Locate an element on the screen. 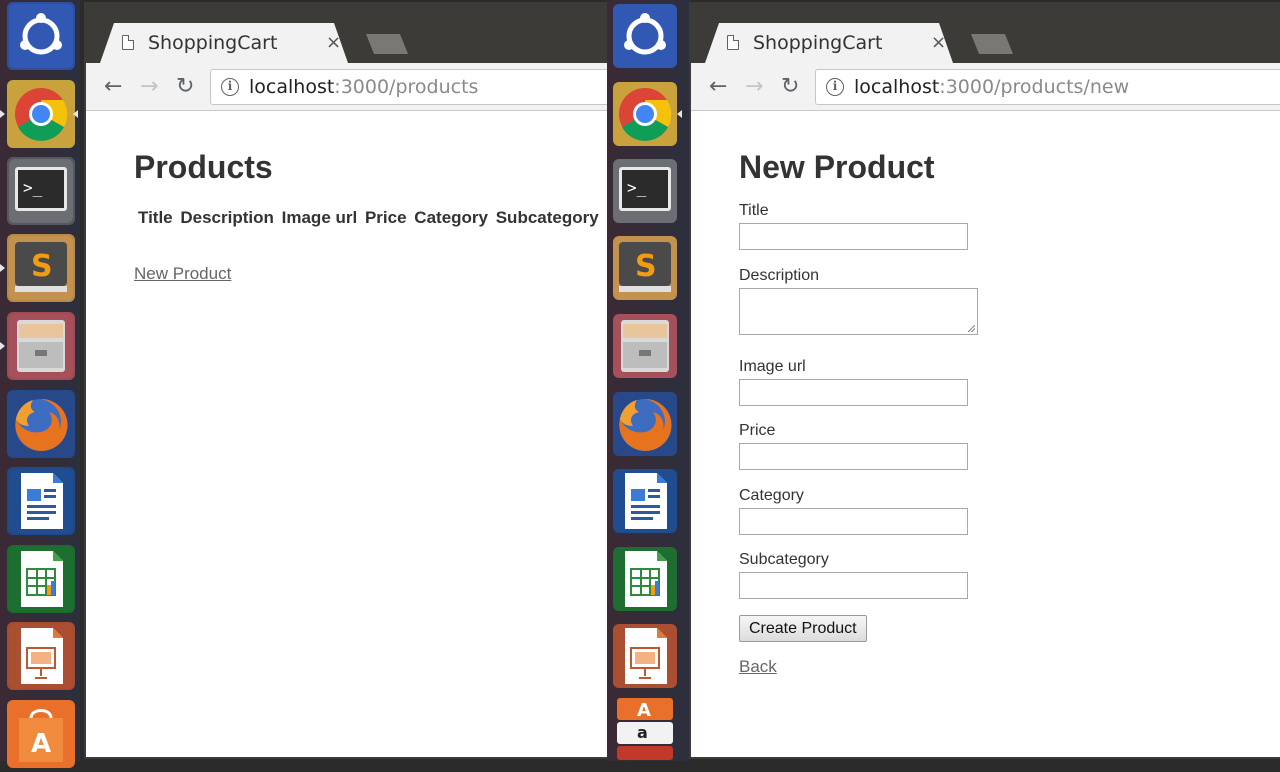 This screenshot has width=1280, height=772. launcher-left: >_ S A is located at coordinates (40, 384).